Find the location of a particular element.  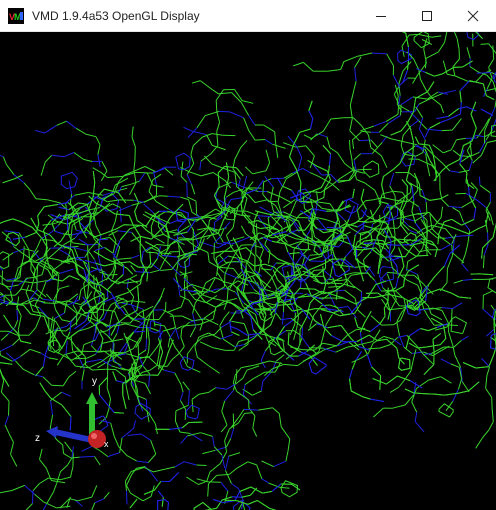

maximize-button is located at coordinates (427, 16).